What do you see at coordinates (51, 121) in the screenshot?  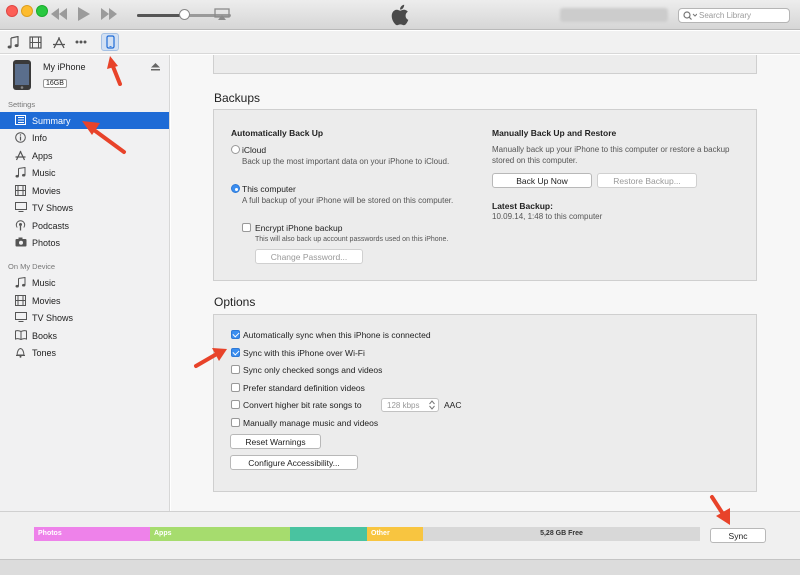 I see `sidebar-item-label: Summary` at bounding box center [51, 121].